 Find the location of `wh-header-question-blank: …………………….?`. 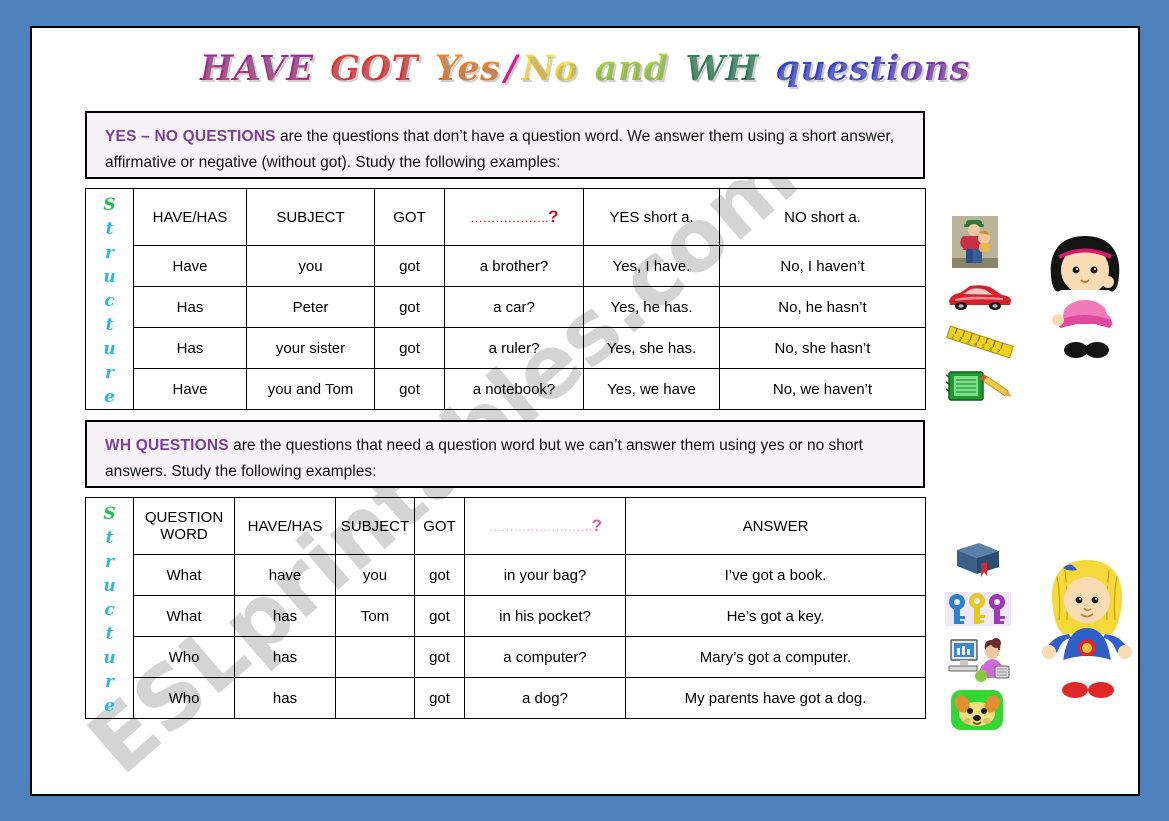

wh-header-question-blank: …………………….? is located at coordinates (545, 526).